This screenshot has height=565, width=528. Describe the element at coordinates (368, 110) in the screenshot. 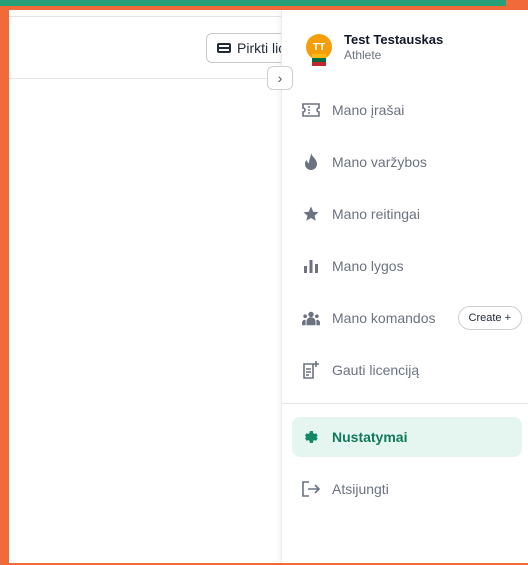

I see `menu-item-label: Mano įrašai` at that location.